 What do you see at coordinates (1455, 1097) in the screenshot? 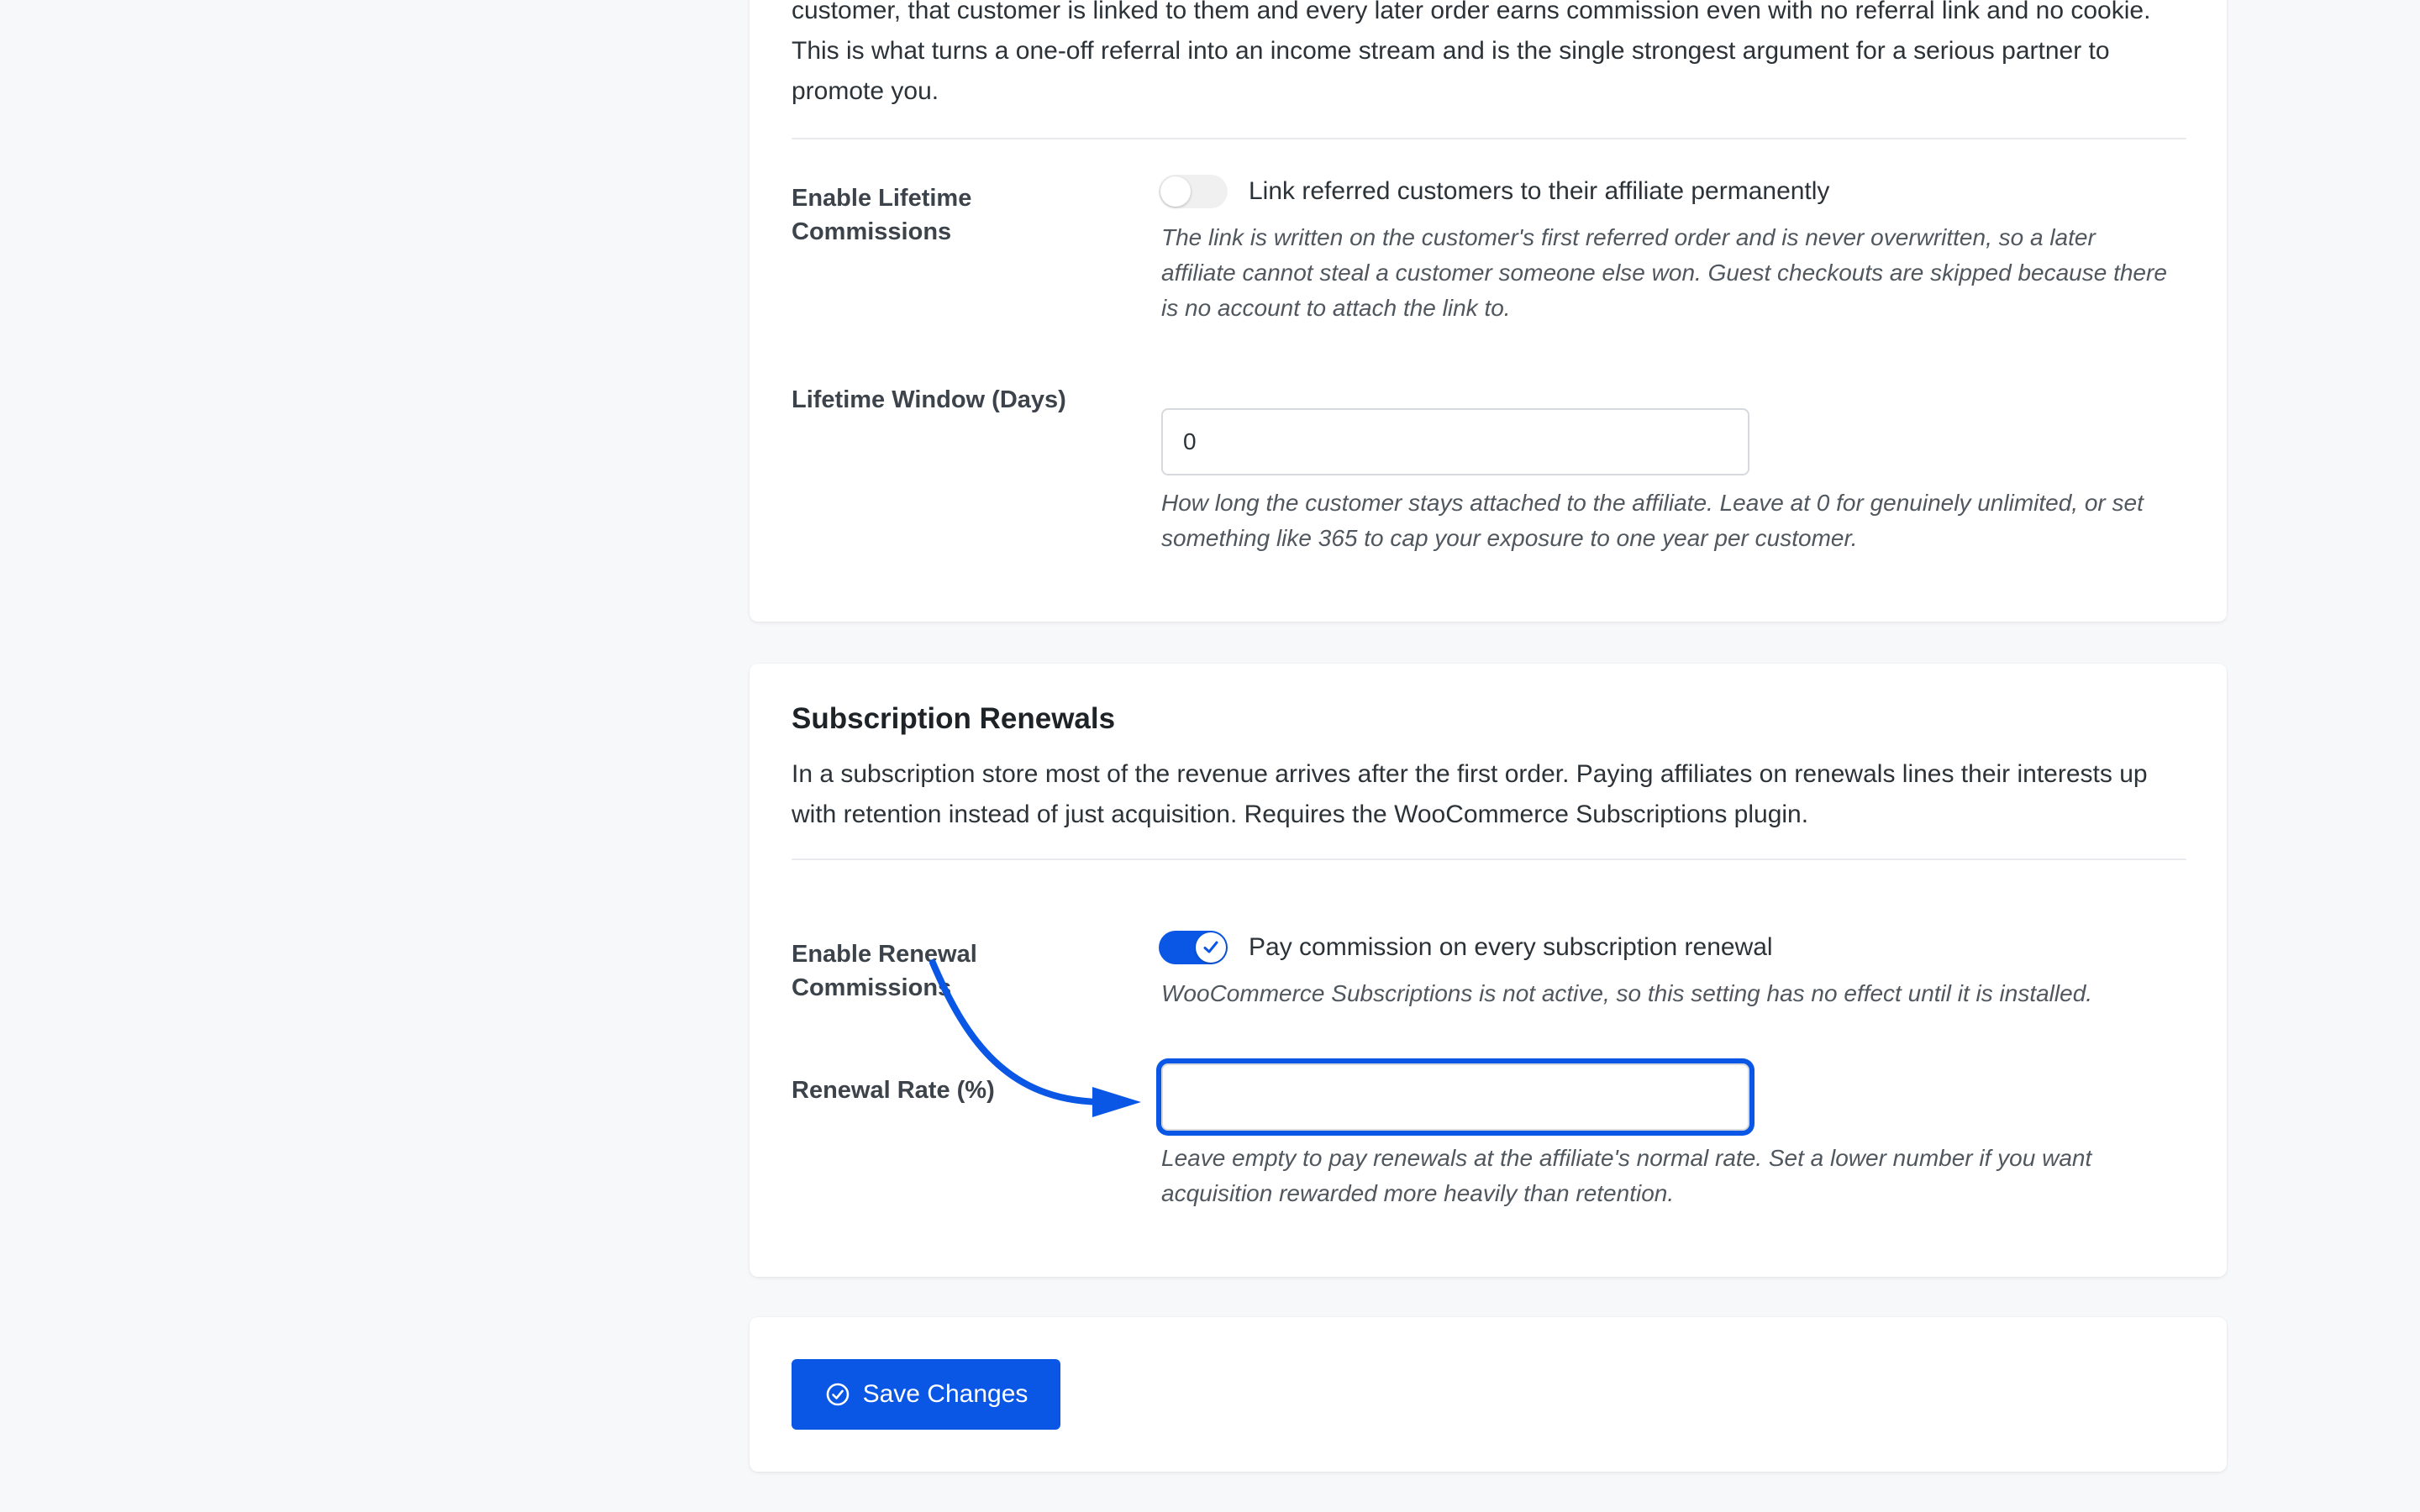
I see `renewal-rate-input` at bounding box center [1455, 1097].